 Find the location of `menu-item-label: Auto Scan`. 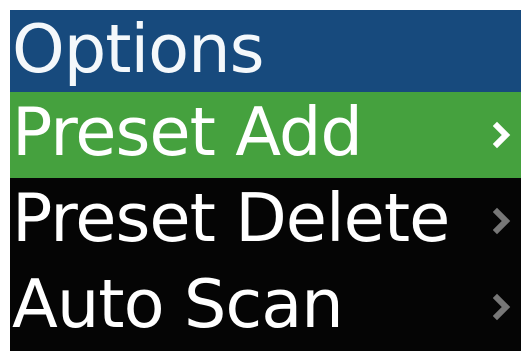

menu-item-label: Auto Scan is located at coordinates (178, 304).